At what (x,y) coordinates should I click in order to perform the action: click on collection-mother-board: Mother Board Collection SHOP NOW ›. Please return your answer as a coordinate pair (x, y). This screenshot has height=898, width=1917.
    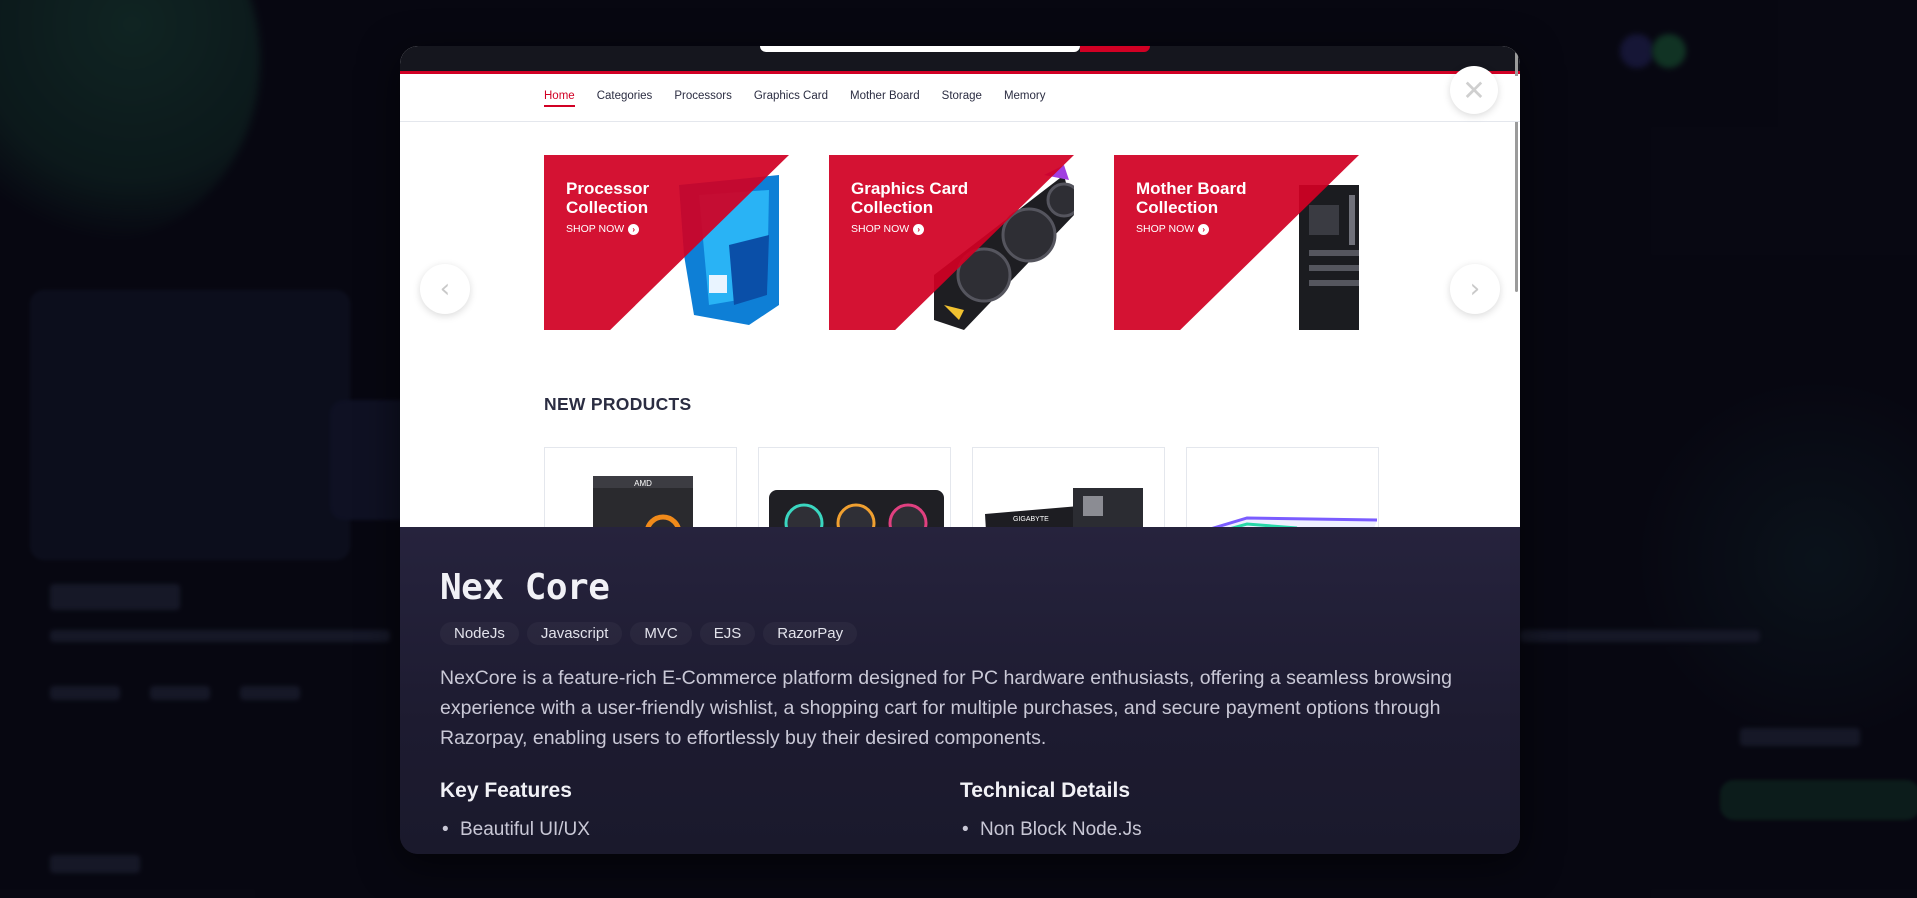
    Looking at the image, I should click on (1236, 242).